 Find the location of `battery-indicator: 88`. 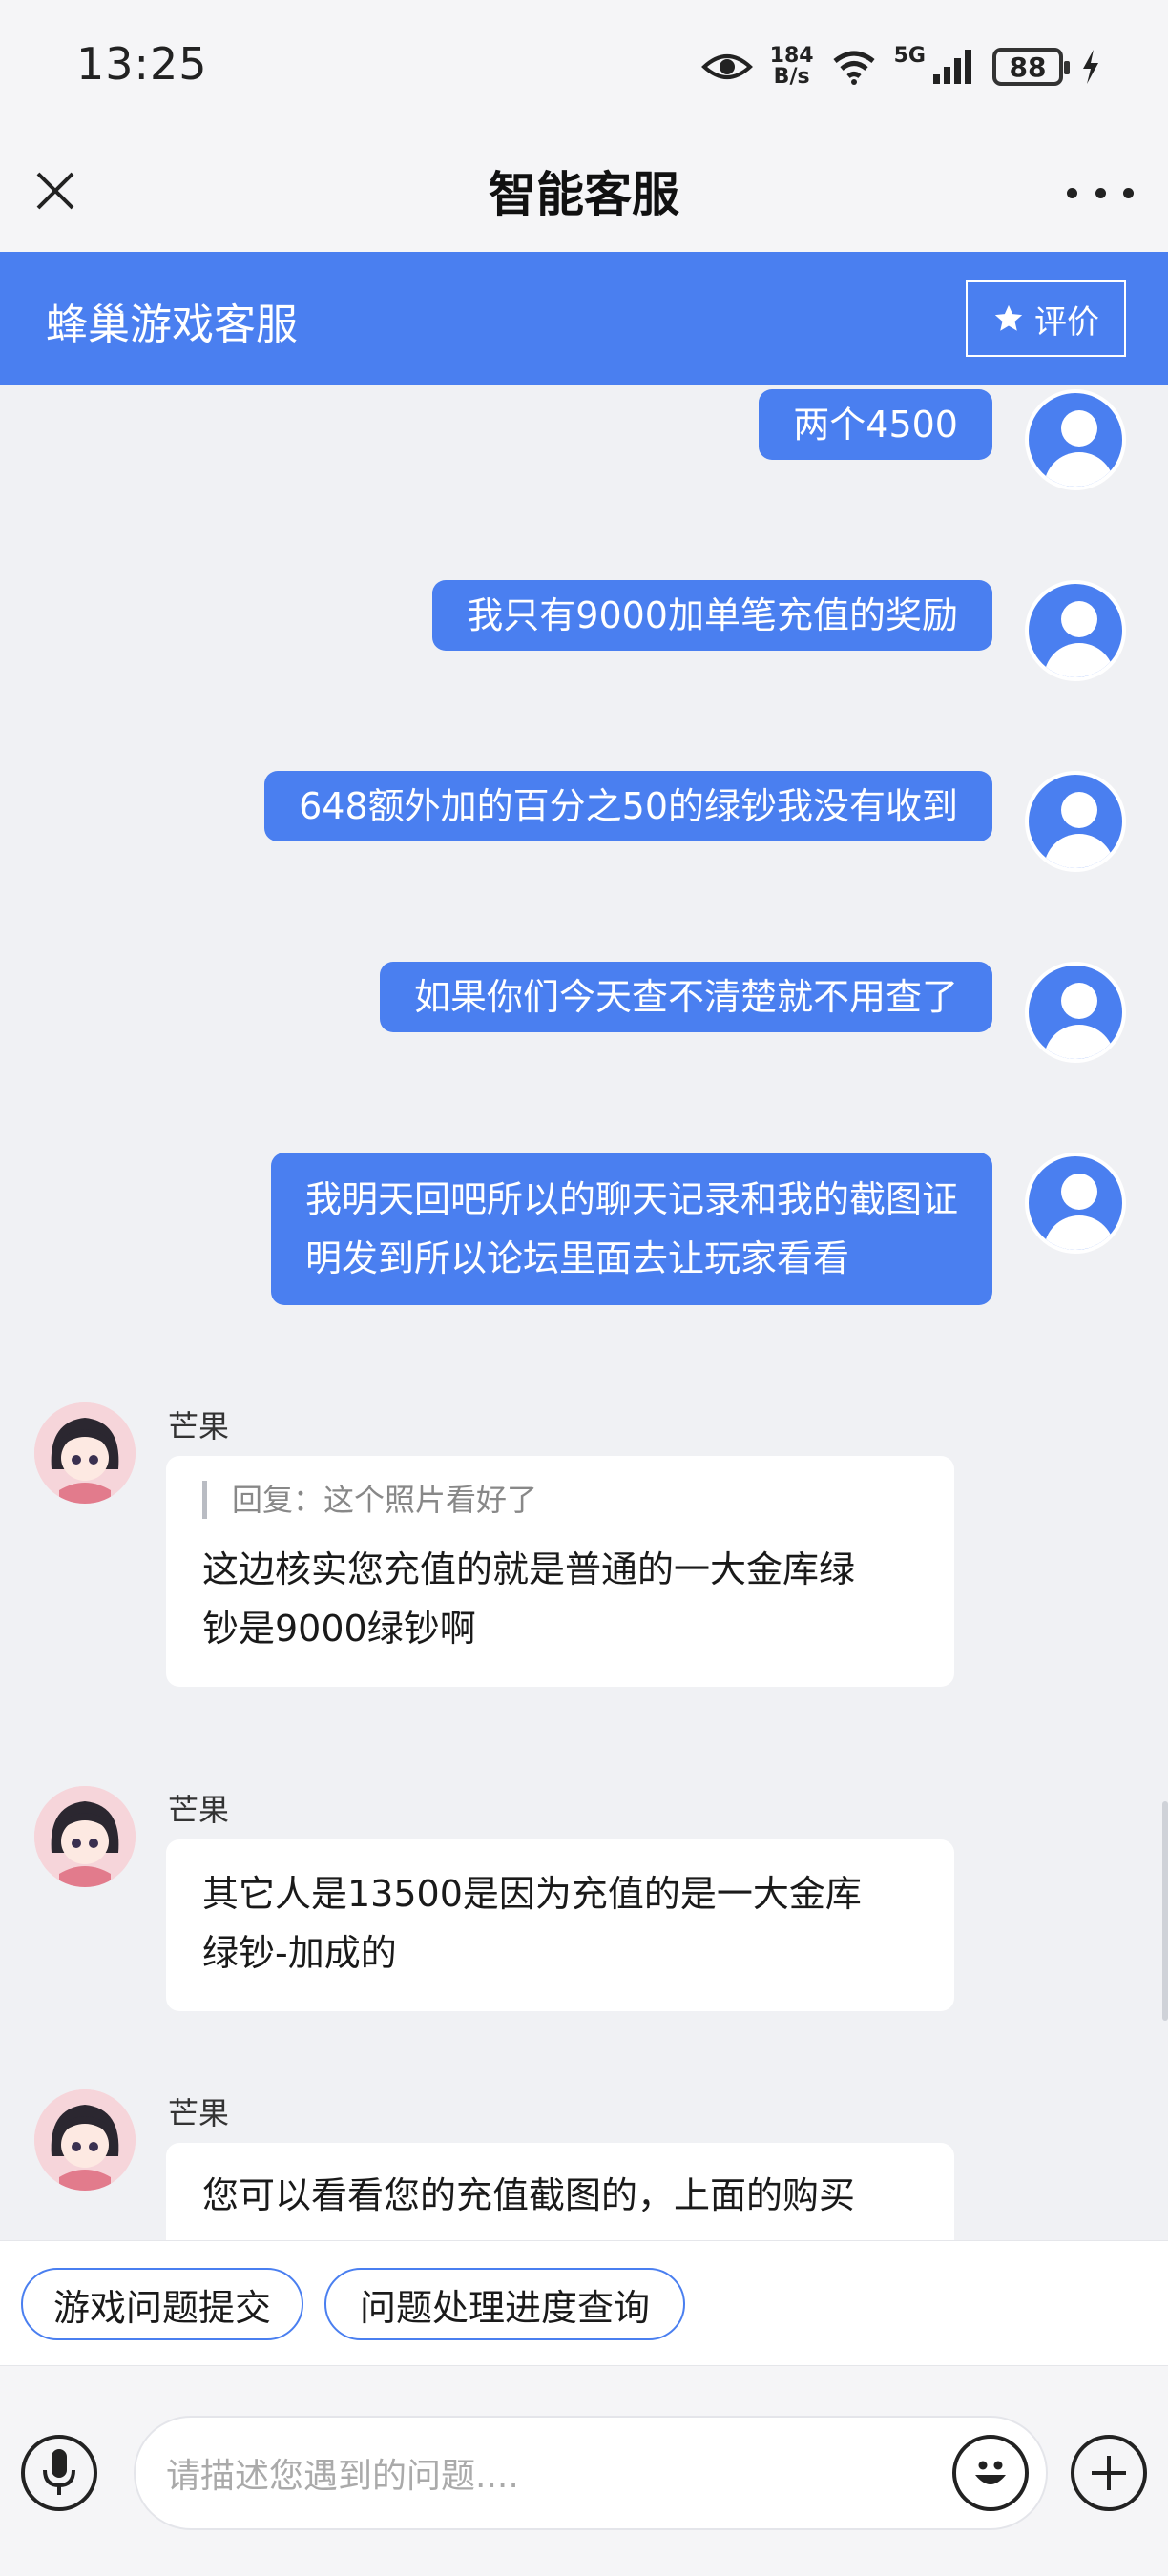

battery-indicator: 88 is located at coordinates (1031, 67).